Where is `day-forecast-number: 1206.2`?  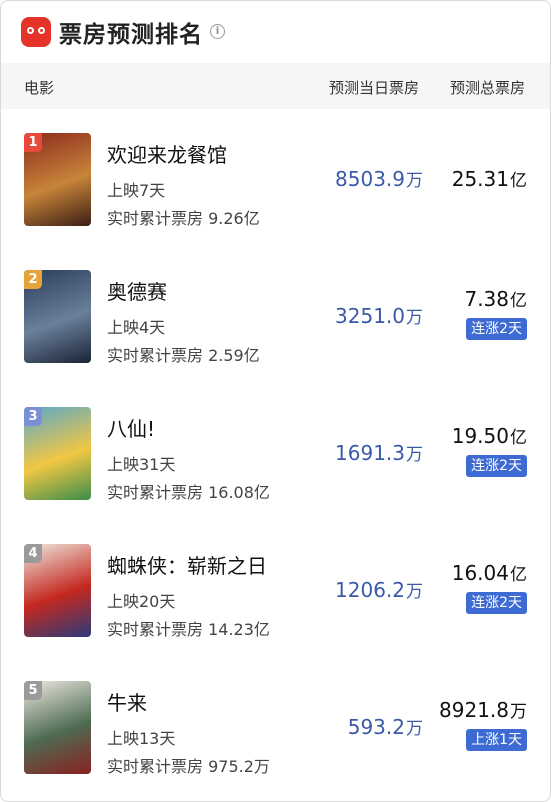 day-forecast-number: 1206.2 is located at coordinates (370, 590).